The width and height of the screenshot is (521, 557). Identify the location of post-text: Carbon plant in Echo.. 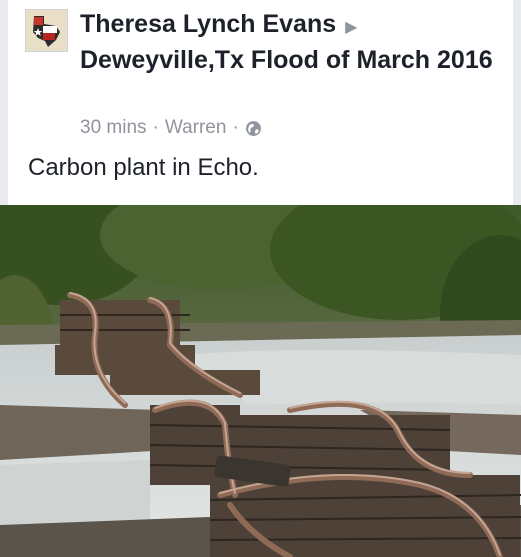
(143, 167).